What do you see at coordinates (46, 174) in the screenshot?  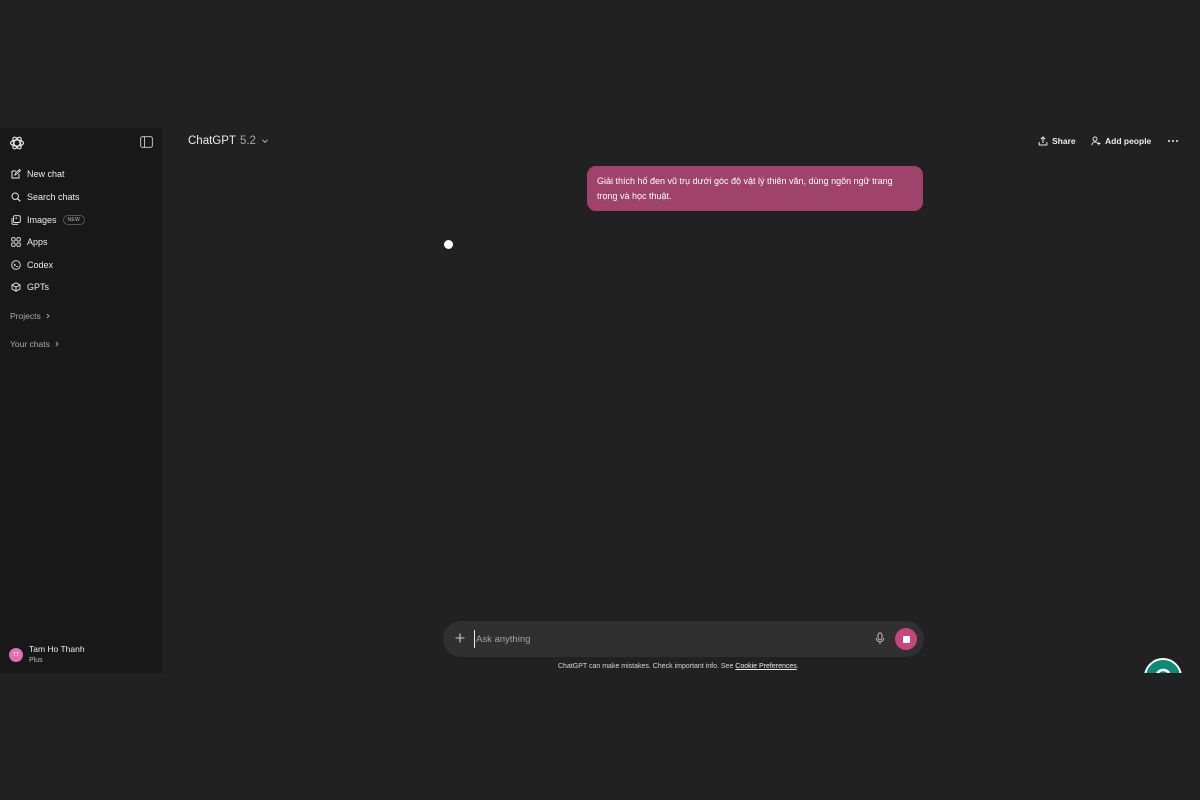 I see `sidebar-item-label: New chat` at bounding box center [46, 174].